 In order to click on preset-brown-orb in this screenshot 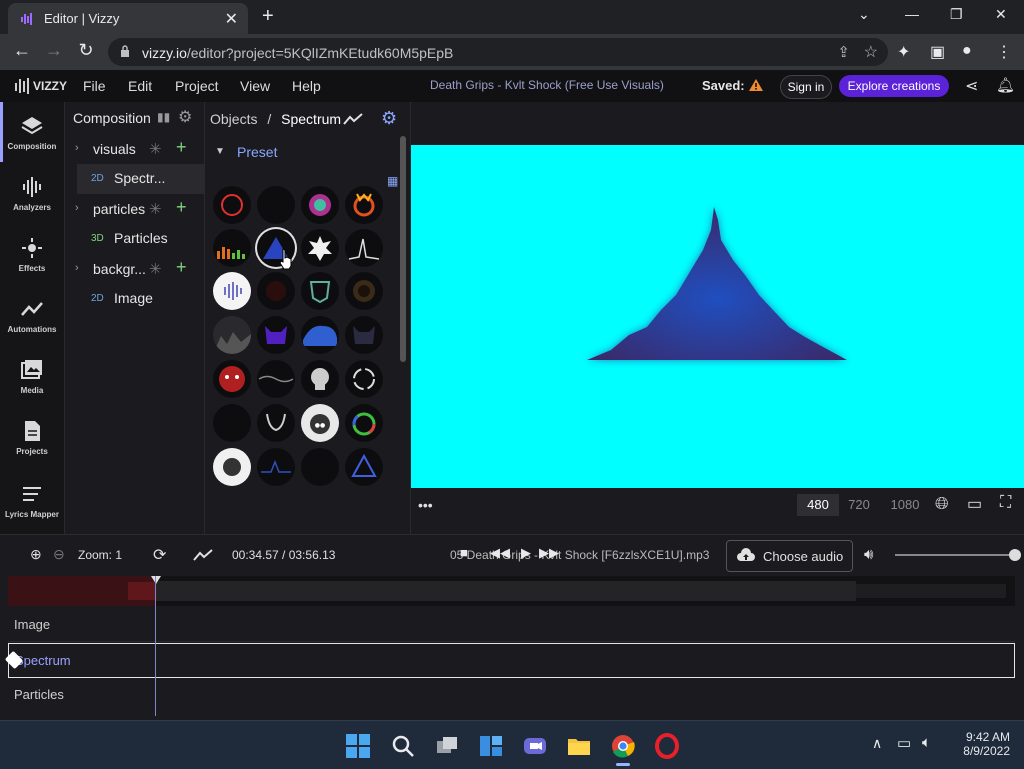, I will do `click(364, 291)`.